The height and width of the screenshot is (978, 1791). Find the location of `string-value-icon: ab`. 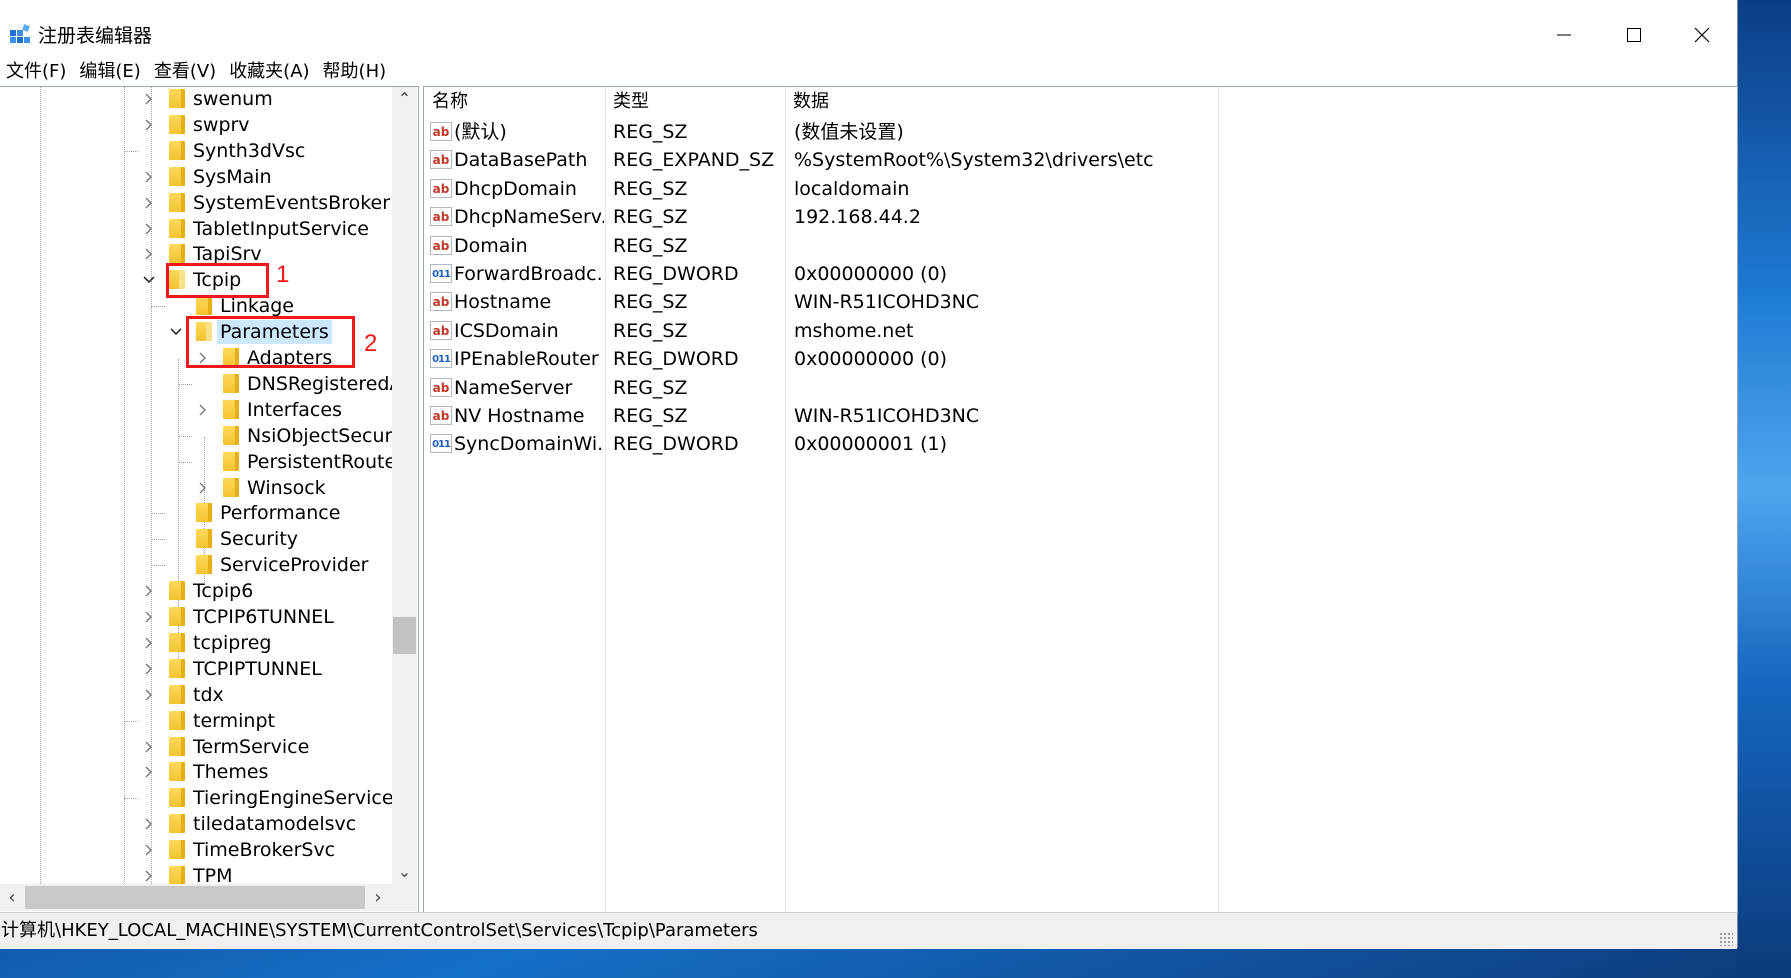

string-value-icon: ab is located at coordinates (441, 415).